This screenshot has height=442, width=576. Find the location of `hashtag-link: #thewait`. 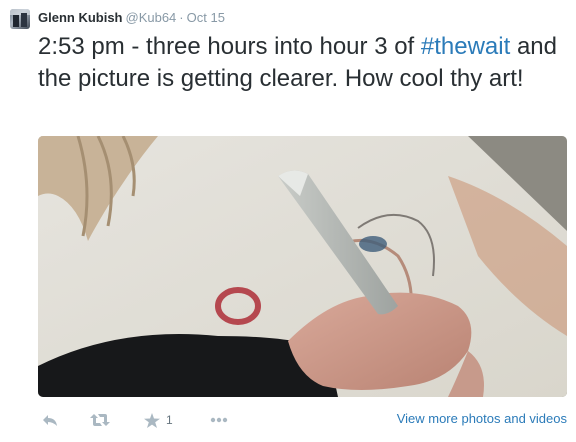

hashtag-link: #thewait is located at coordinates (465, 46).